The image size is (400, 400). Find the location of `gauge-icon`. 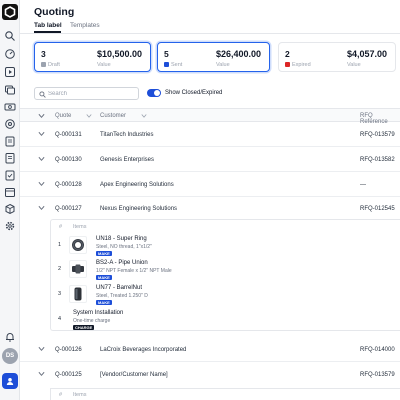

gauge-icon is located at coordinates (10, 54).